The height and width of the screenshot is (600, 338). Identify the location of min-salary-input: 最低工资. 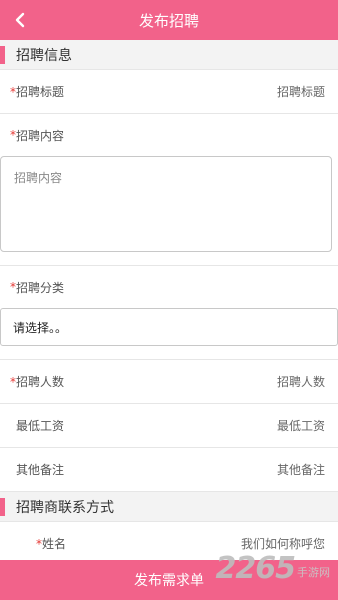
(301, 425).